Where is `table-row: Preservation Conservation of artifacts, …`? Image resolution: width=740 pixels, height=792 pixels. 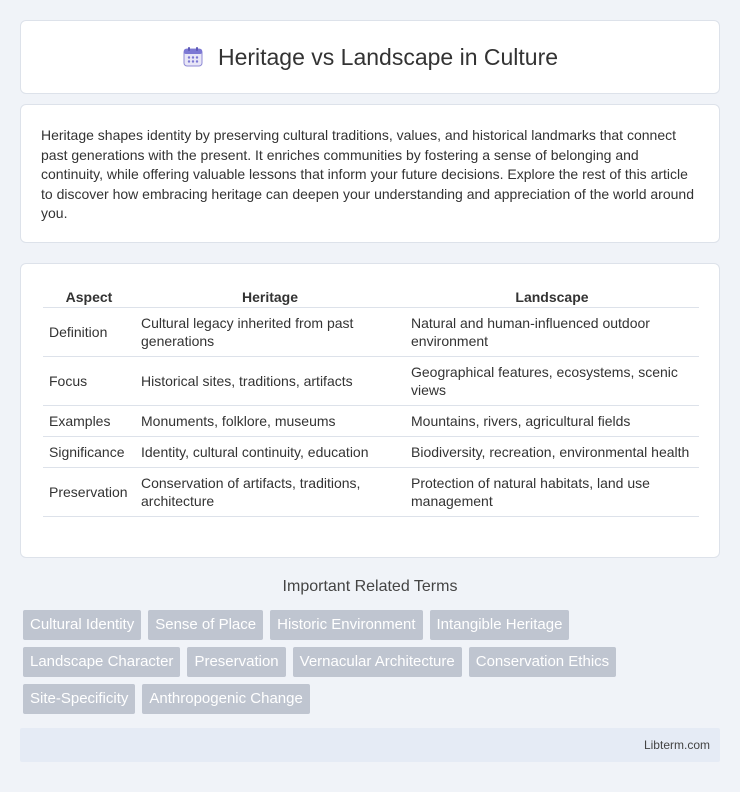 table-row: Preservation Conservation of artifacts, … is located at coordinates (371, 492).